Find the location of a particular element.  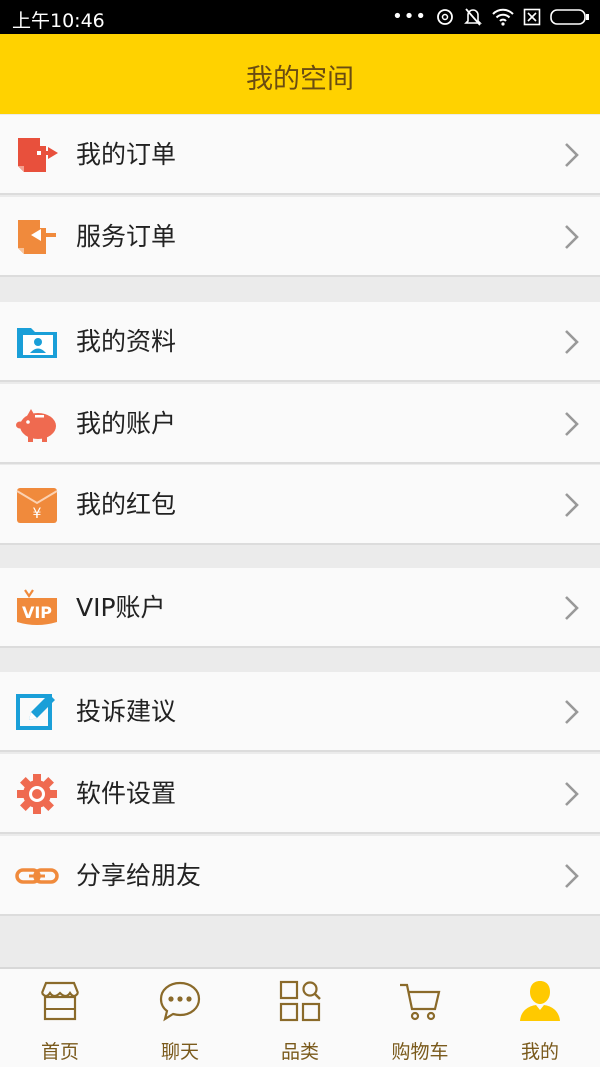

tab-chat: 聊天 is located at coordinates (180, 1018).